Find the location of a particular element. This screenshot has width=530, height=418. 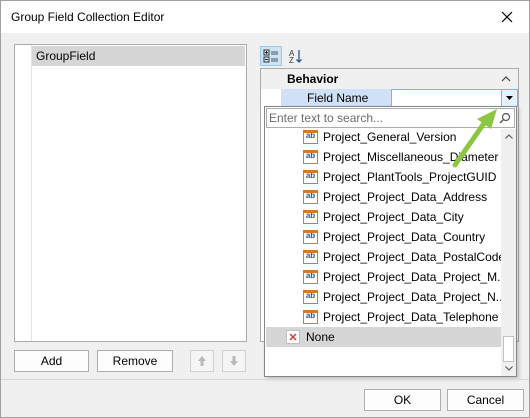

move-down-button is located at coordinates (234, 361).